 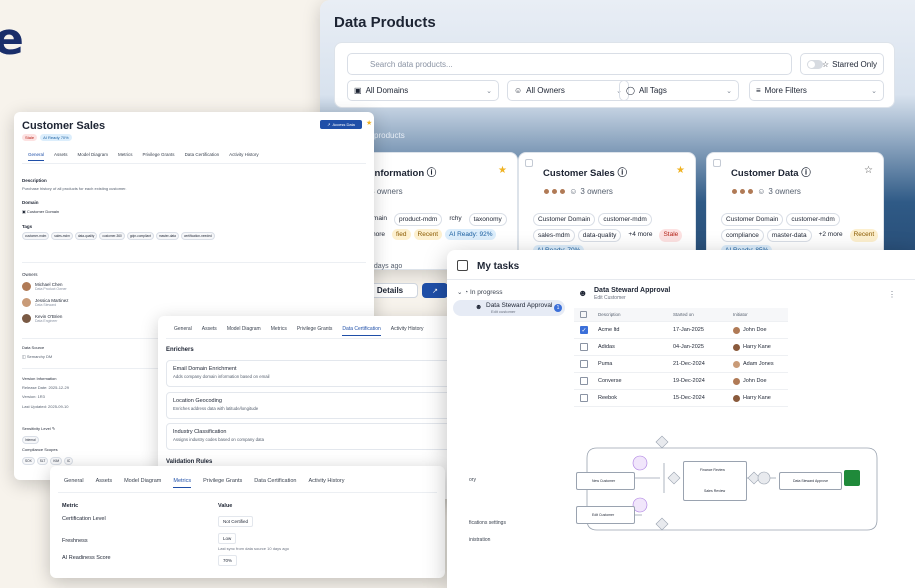 What do you see at coordinates (816, 90) in the screenshot?
I see `more-filters-select: ≡ More Filters ⌄` at bounding box center [816, 90].